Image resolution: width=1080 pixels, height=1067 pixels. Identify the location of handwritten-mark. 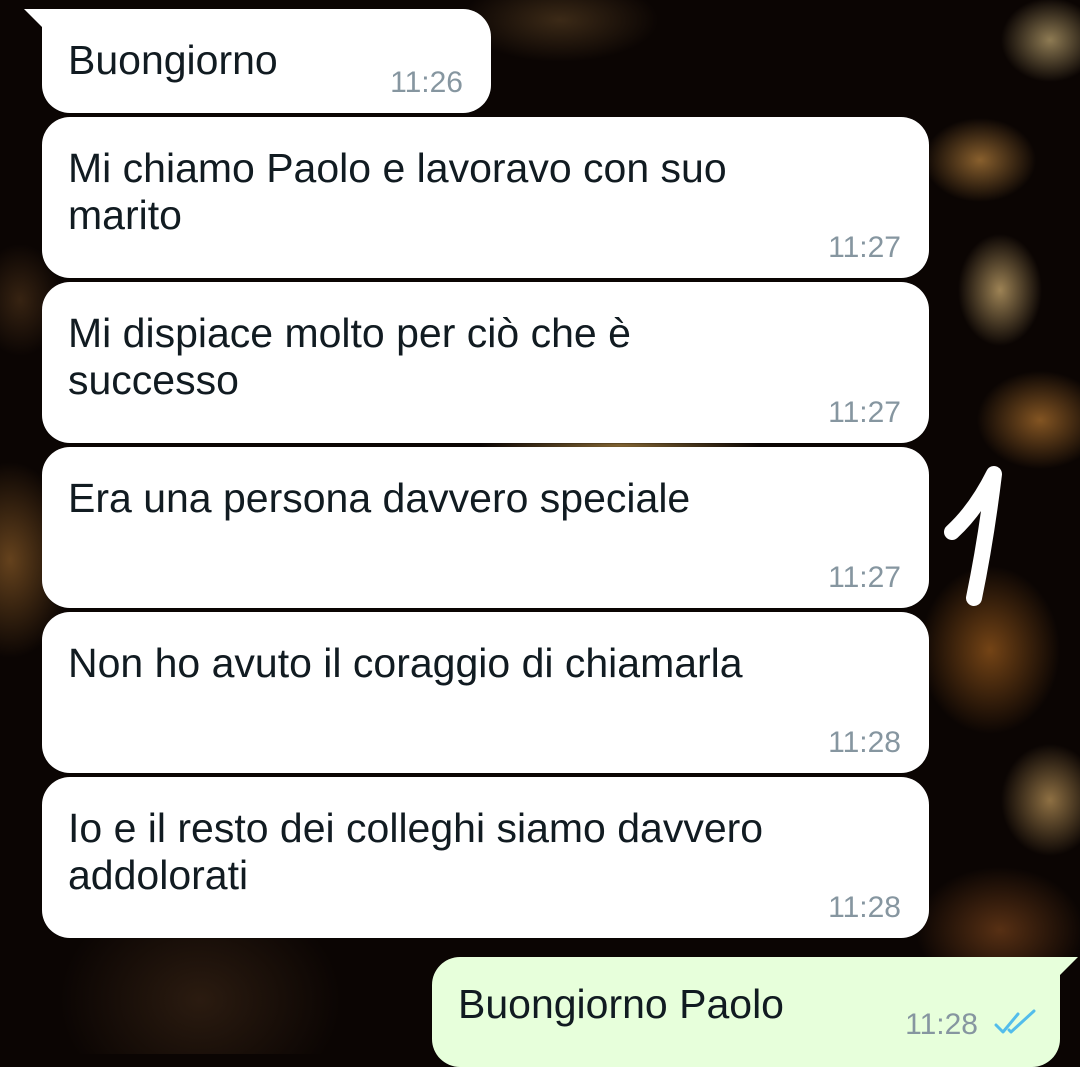
(973, 536).